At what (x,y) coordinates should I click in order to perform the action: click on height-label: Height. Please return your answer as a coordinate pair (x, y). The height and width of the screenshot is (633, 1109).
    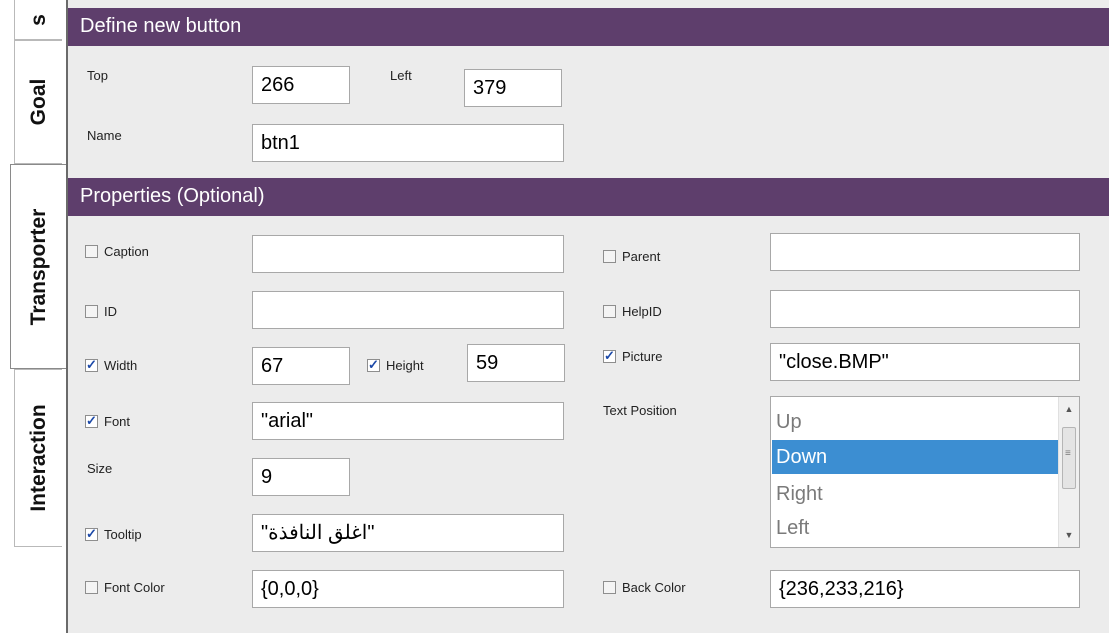
    Looking at the image, I should click on (405, 365).